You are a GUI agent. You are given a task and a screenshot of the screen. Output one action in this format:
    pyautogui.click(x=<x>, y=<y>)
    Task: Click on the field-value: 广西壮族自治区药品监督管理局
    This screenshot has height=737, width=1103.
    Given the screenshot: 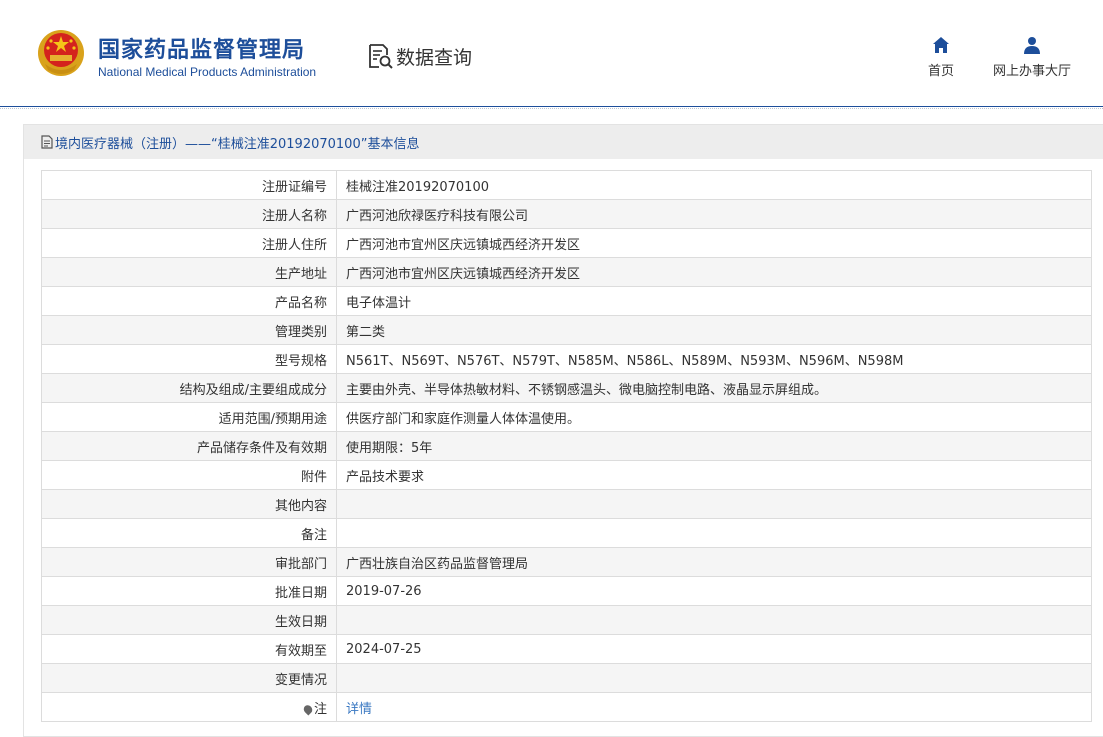 What is the action you would take?
    pyautogui.click(x=714, y=562)
    